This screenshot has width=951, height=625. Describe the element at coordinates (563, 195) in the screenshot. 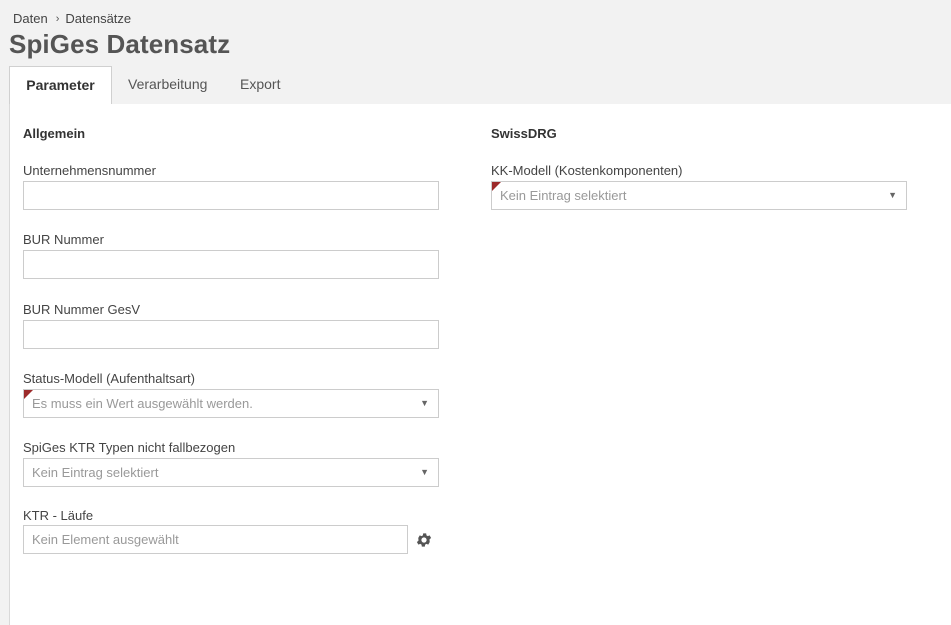

I see `kk-modell-placeholder: Kein Eintrag selektiert` at that location.